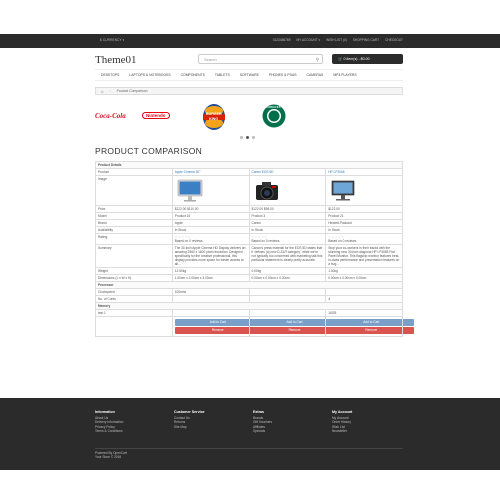 This screenshot has width=500, height=500. Describe the element at coordinates (364, 172) in the screenshot. I see `product-cell: HP LP3065` at that location.